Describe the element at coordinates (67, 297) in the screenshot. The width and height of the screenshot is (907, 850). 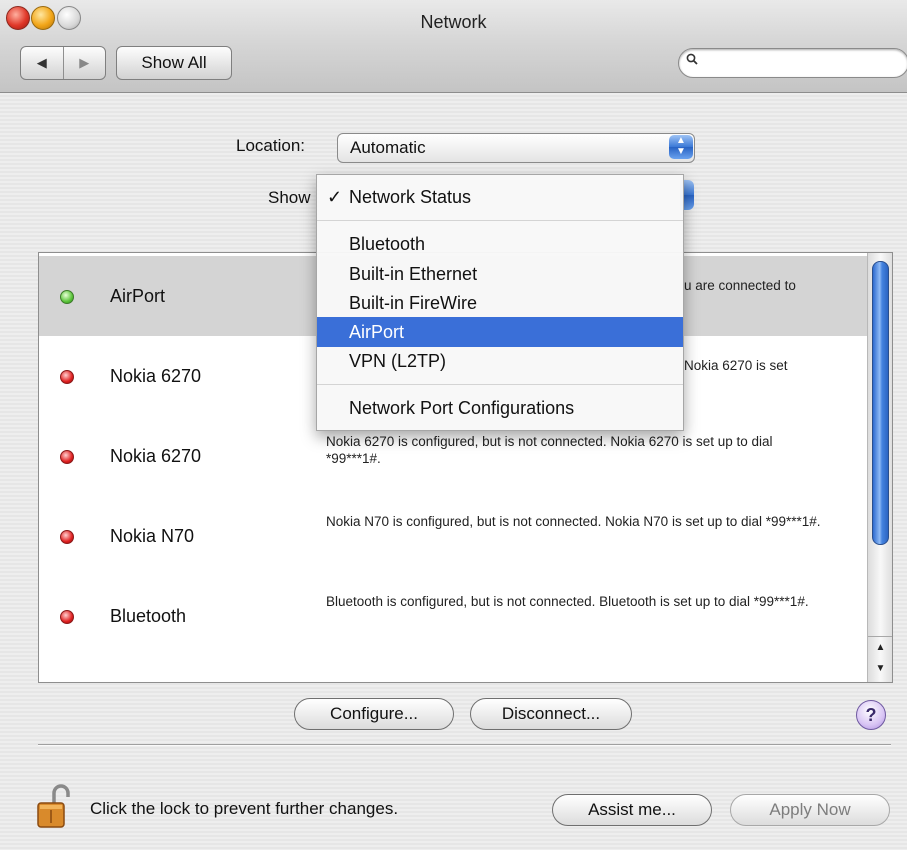
I see `status-connected-icon` at that location.